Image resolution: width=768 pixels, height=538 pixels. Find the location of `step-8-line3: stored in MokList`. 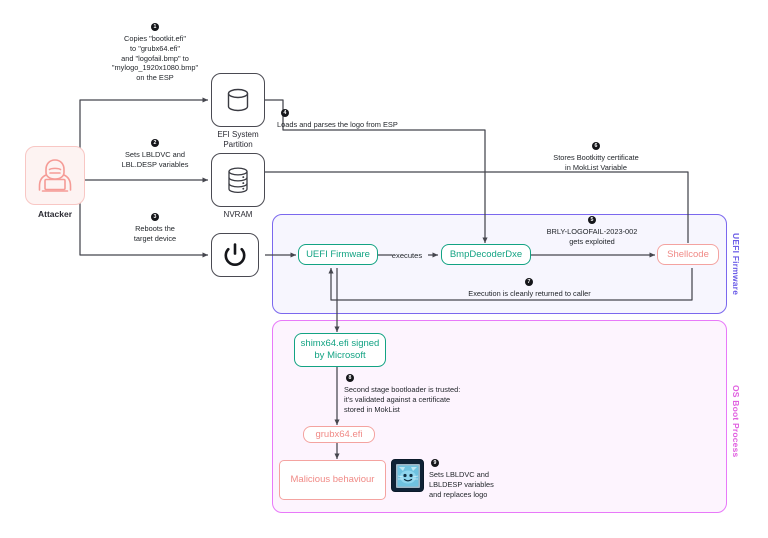

step-8-line3: stored in MokList is located at coordinates (372, 409).